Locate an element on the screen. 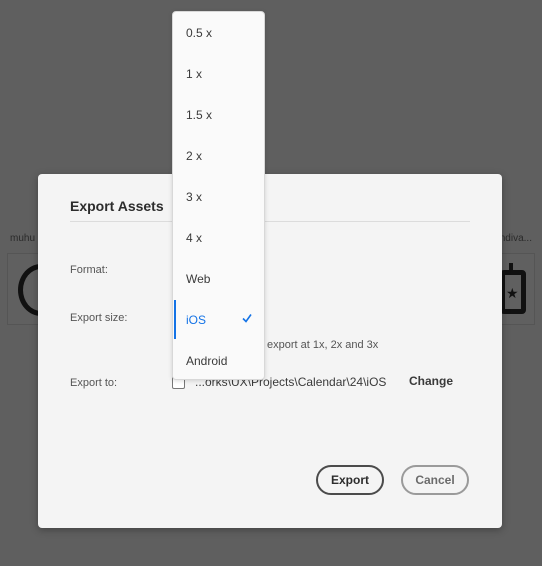 The image size is (542, 566). option-ios-label: iOS is located at coordinates (196, 319).